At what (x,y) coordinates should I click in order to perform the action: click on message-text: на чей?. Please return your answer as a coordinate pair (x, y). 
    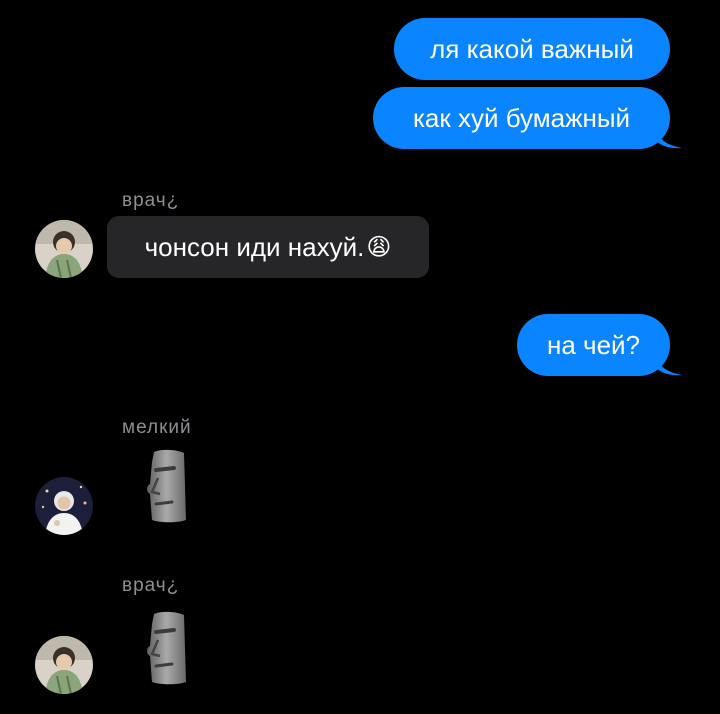
    Looking at the image, I should click on (593, 345).